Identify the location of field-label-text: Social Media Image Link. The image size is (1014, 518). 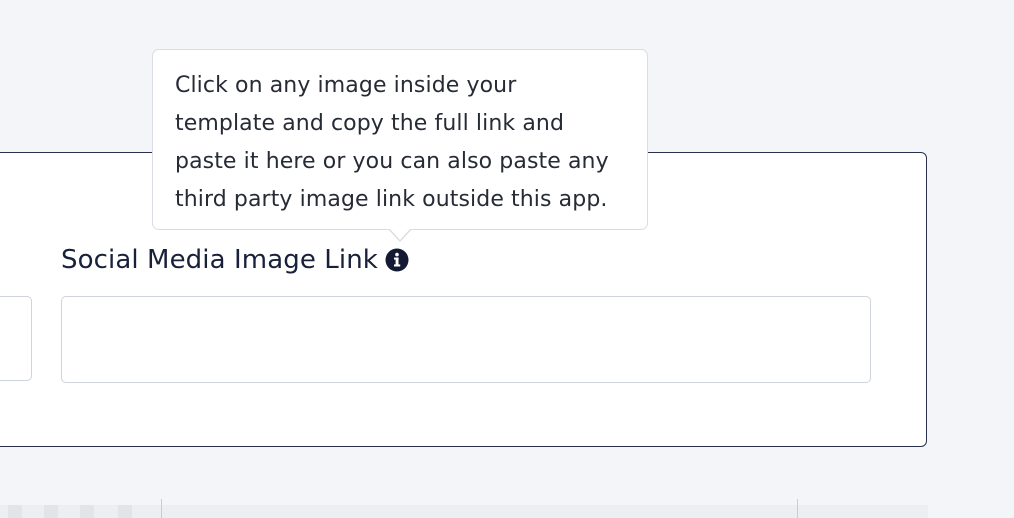
(219, 260).